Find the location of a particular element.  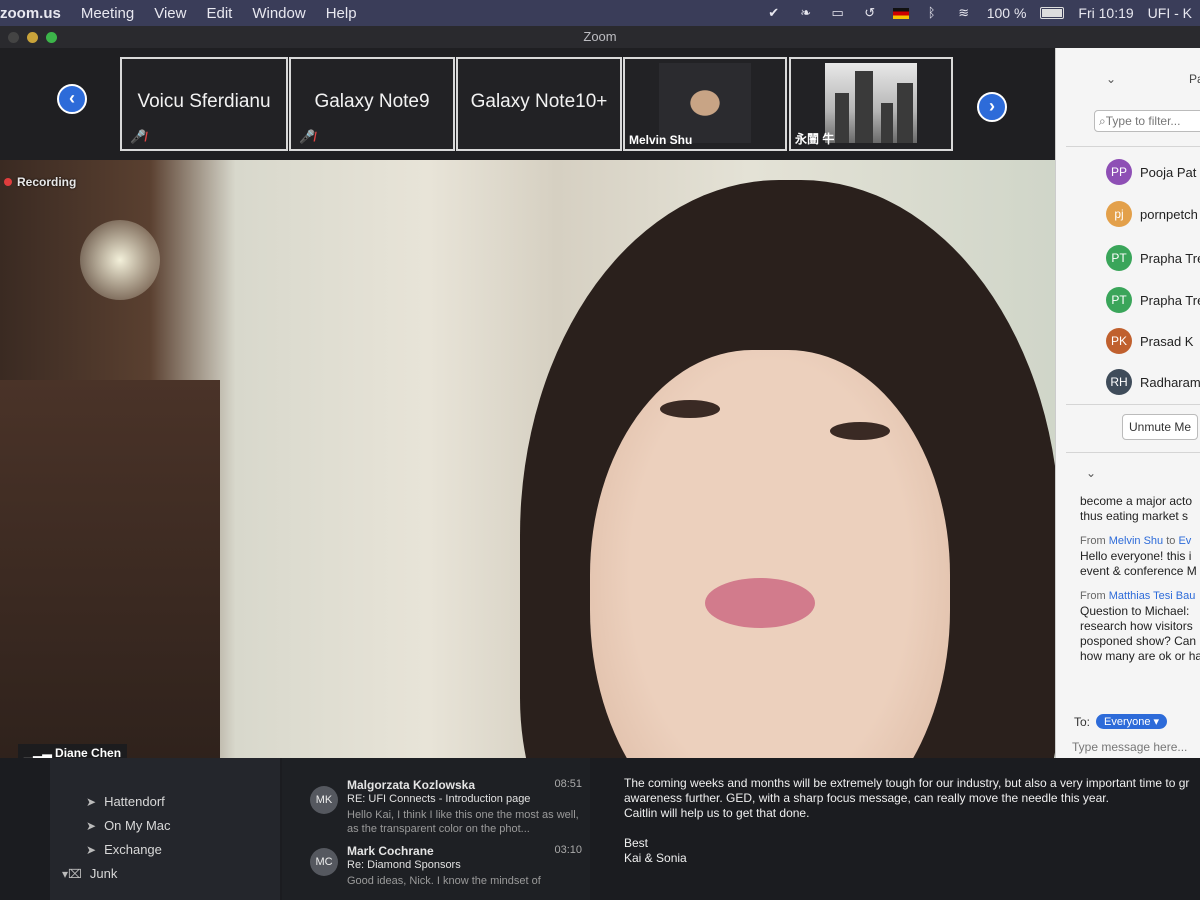

background-door is located at coordinates (110, 569).